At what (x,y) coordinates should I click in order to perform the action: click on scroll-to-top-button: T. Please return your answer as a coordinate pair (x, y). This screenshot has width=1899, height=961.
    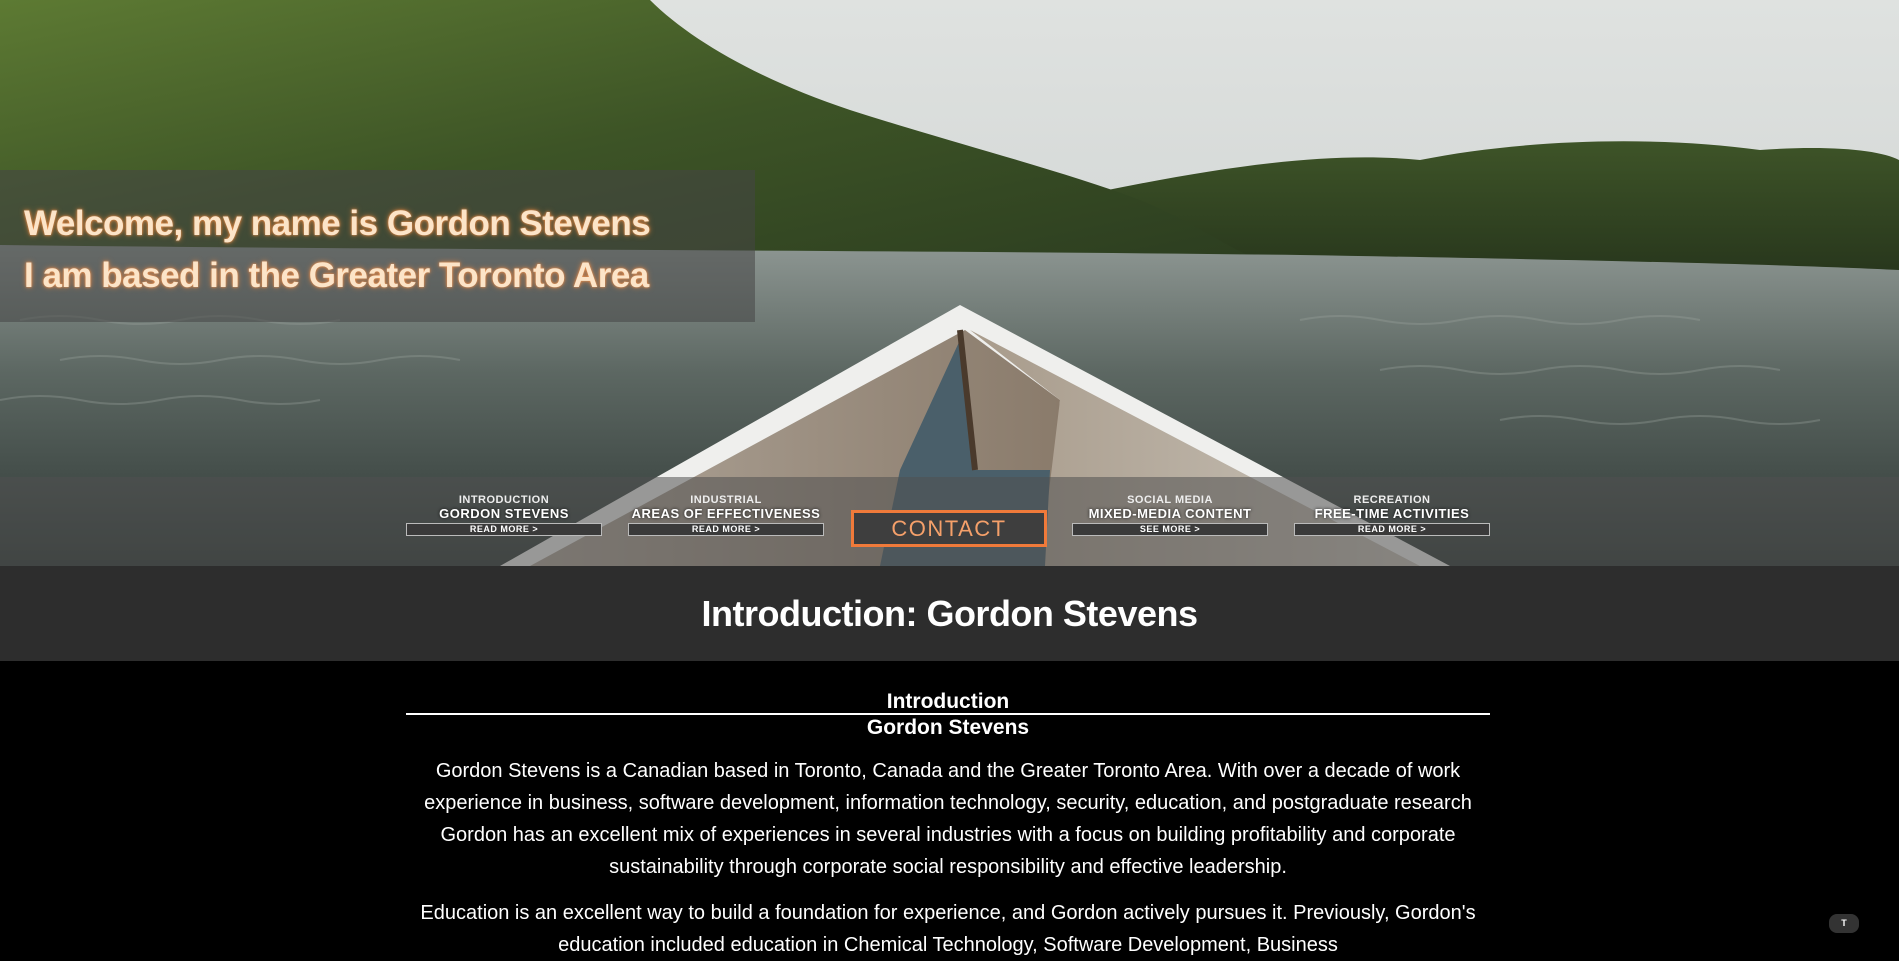
    Looking at the image, I should click on (1844, 923).